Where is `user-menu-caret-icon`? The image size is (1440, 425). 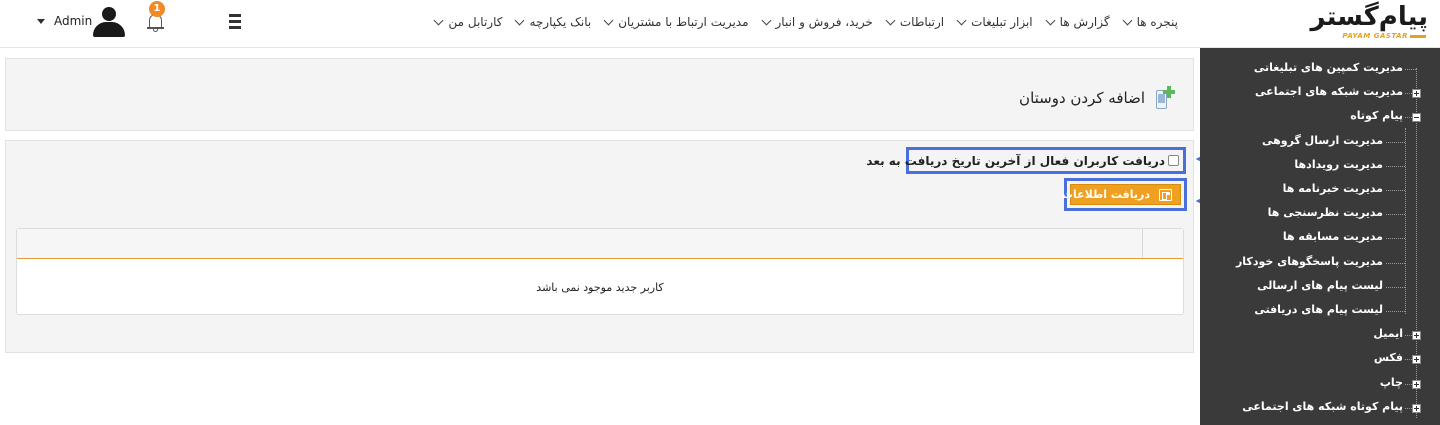
user-menu-caret-icon is located at coordinates (41, 21).